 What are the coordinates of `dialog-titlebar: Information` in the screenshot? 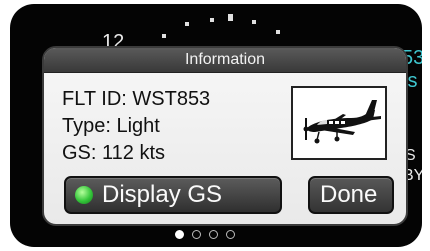 It's located at (225, 60).